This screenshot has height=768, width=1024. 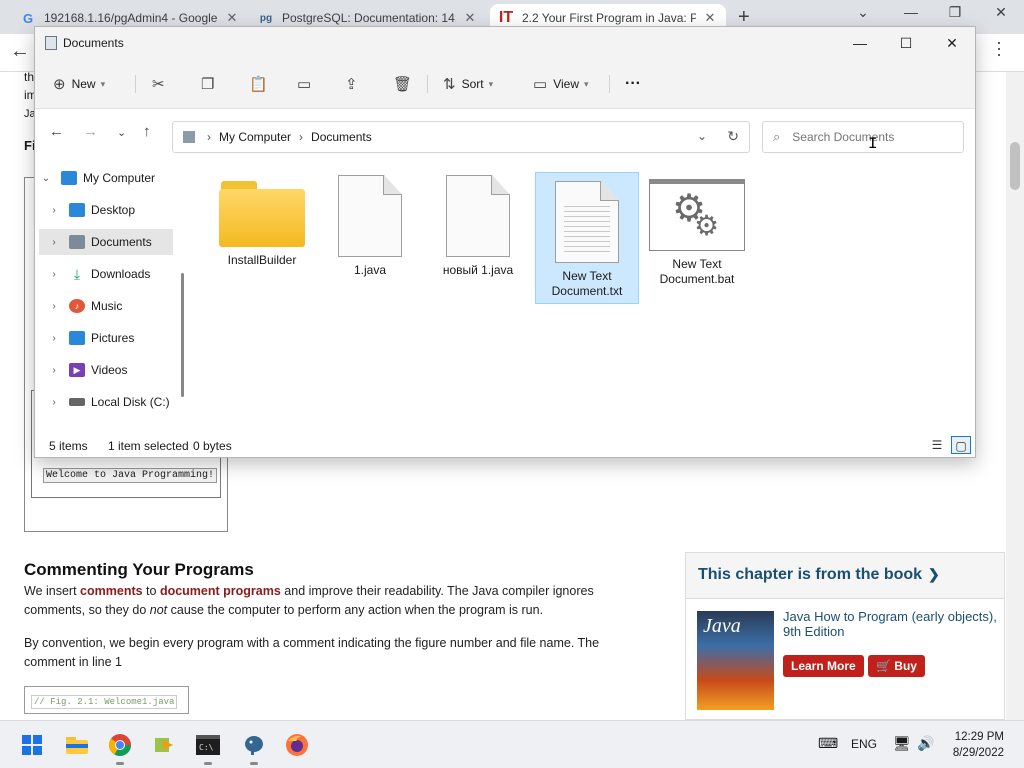 What do you see at coordinates (478, 232) in the screenshot?
I see `file-item-novyi-1-java: новый 1.java` at bounding box center [478, 232].